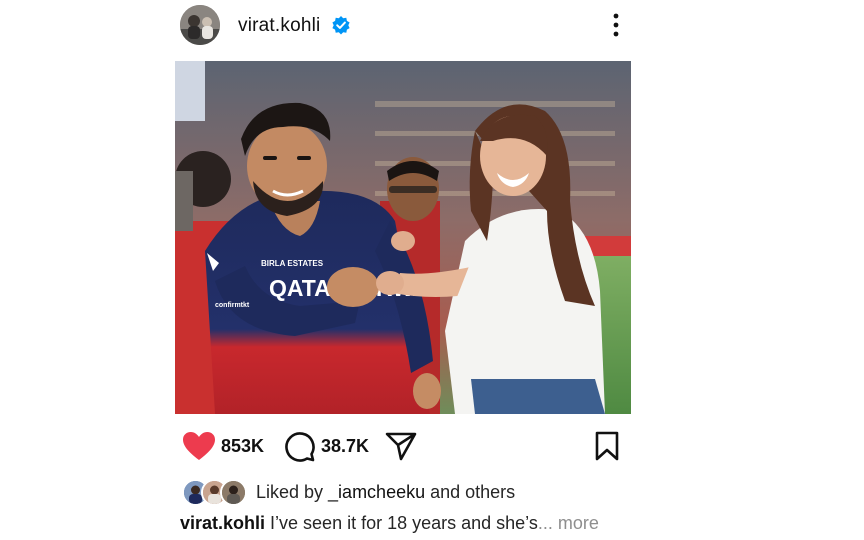 This screenshot has height=540, width=864. Describe the element at coordinates (345, 446) in the screenshot. I see `comment-count: 38.7K` at that location.